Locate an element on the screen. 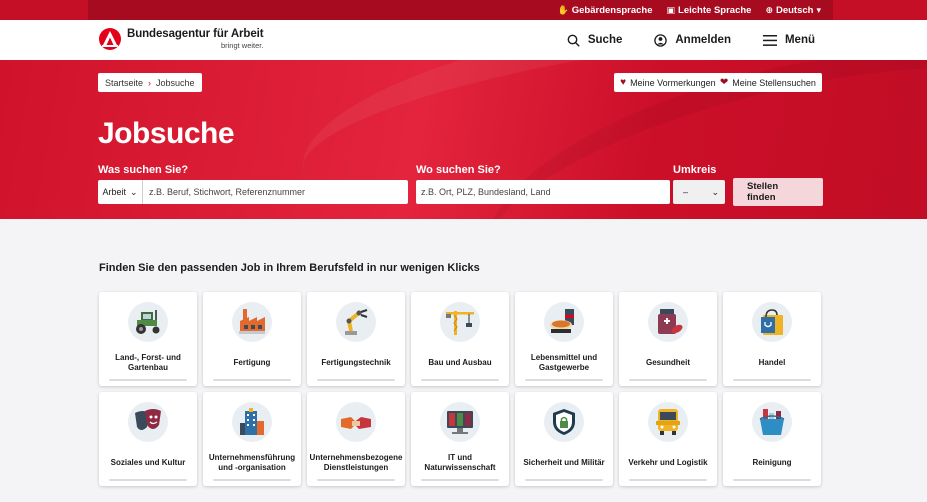 The image size is (927, 502). search-button: Suche is located at coordinates (595, 40).